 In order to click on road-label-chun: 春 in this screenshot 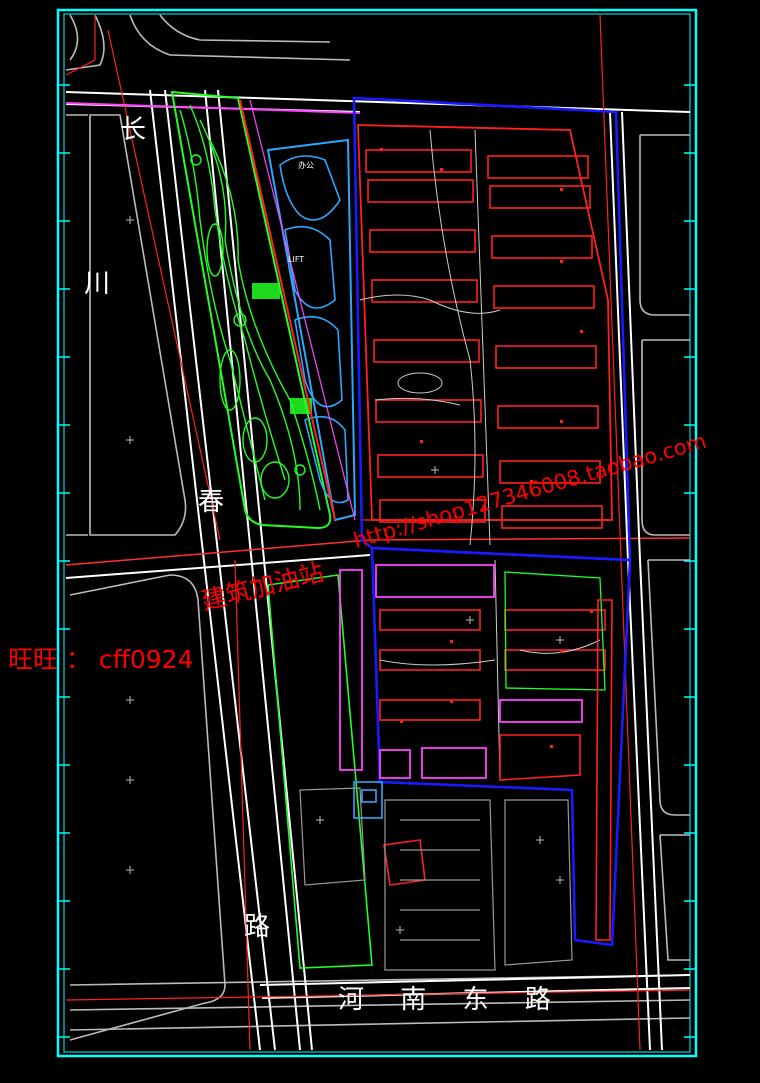, I will do `click(211, 502)`.